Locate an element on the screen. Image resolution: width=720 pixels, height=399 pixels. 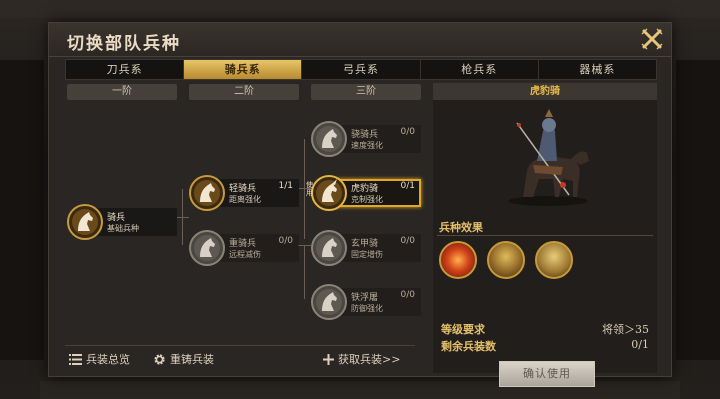
get-equipment-label: 获取兵装>> is located at coordinates (369, 359).